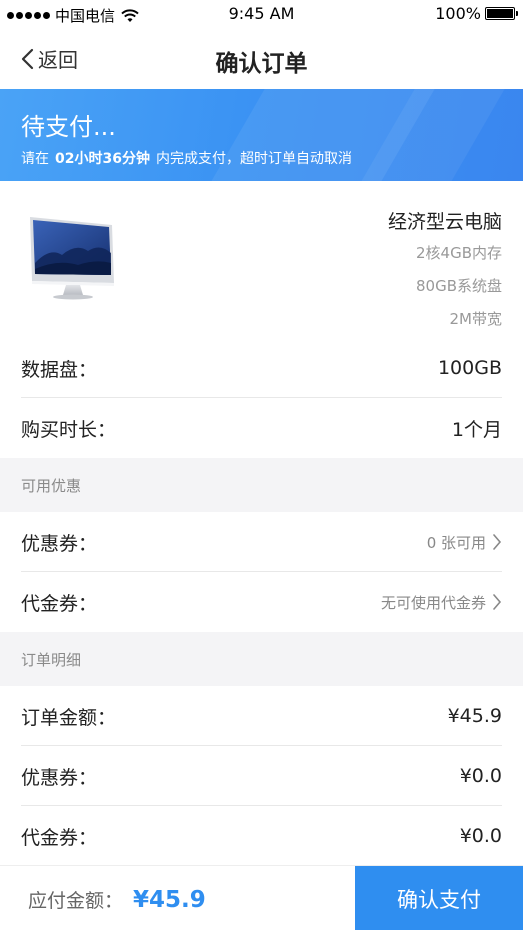 This screenshot has width=523, height=930. I want to click on coupon-available-text: 0 张可用, so click(456, 542).